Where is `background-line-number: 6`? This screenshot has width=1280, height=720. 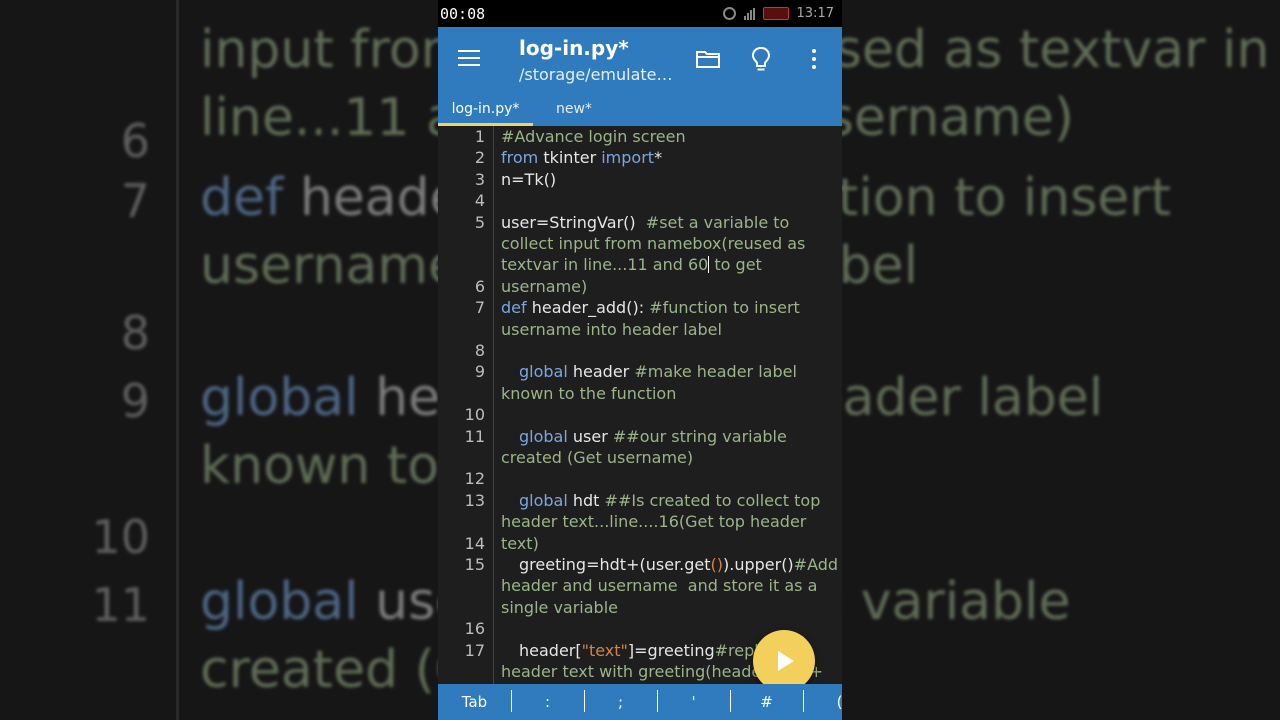
background-line-number: 6 is located at coordinates (135, 141).